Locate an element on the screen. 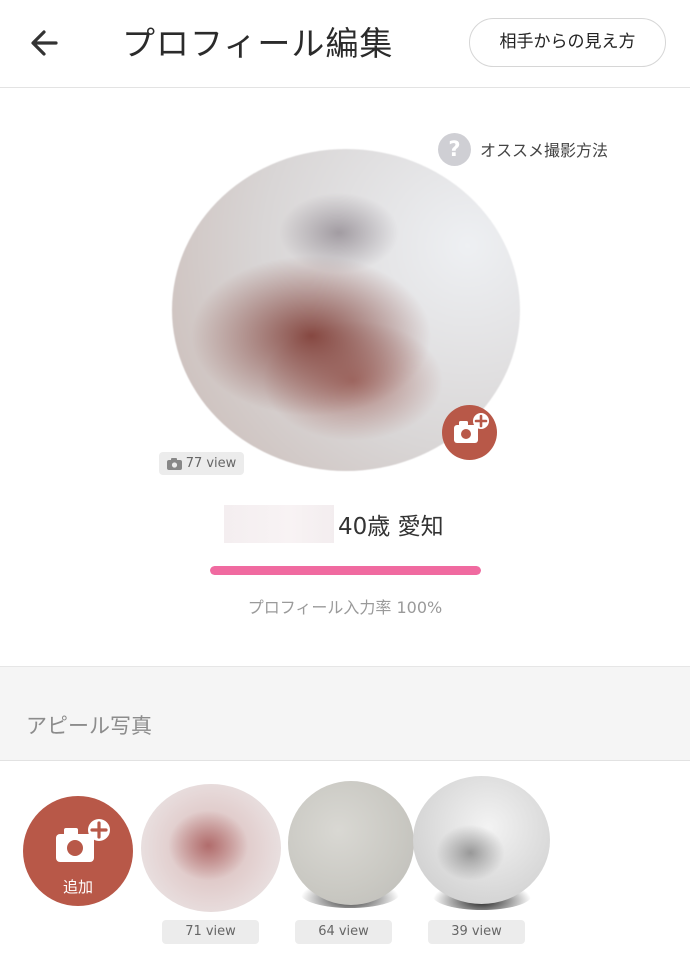  profile-completion-fill is located at coordinates (345, 570).